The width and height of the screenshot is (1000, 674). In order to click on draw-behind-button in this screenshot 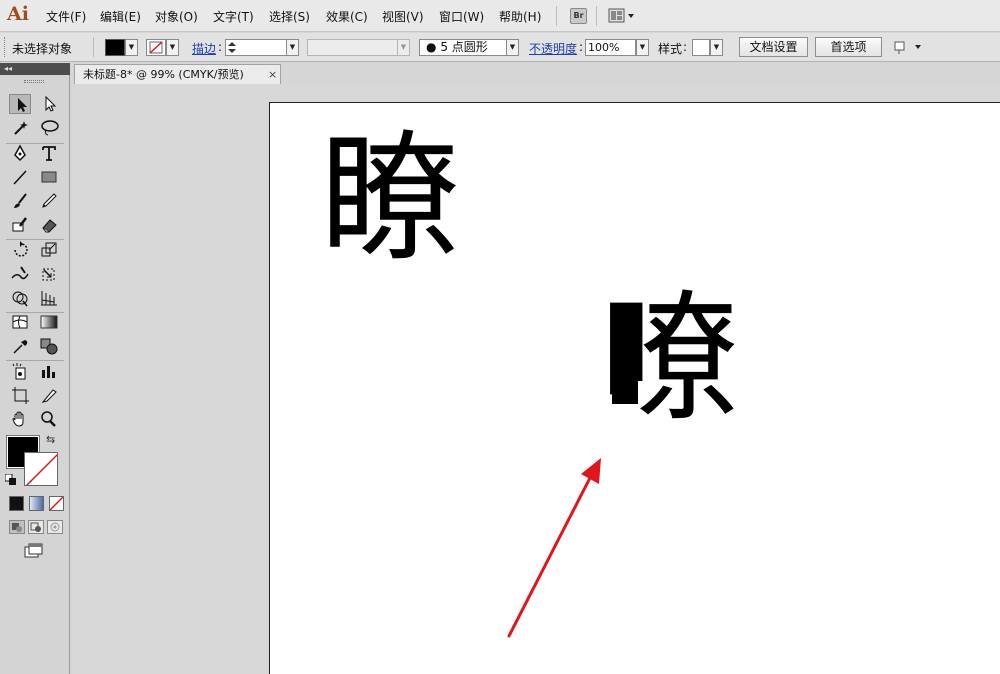, I will do `click(36, 527)`.